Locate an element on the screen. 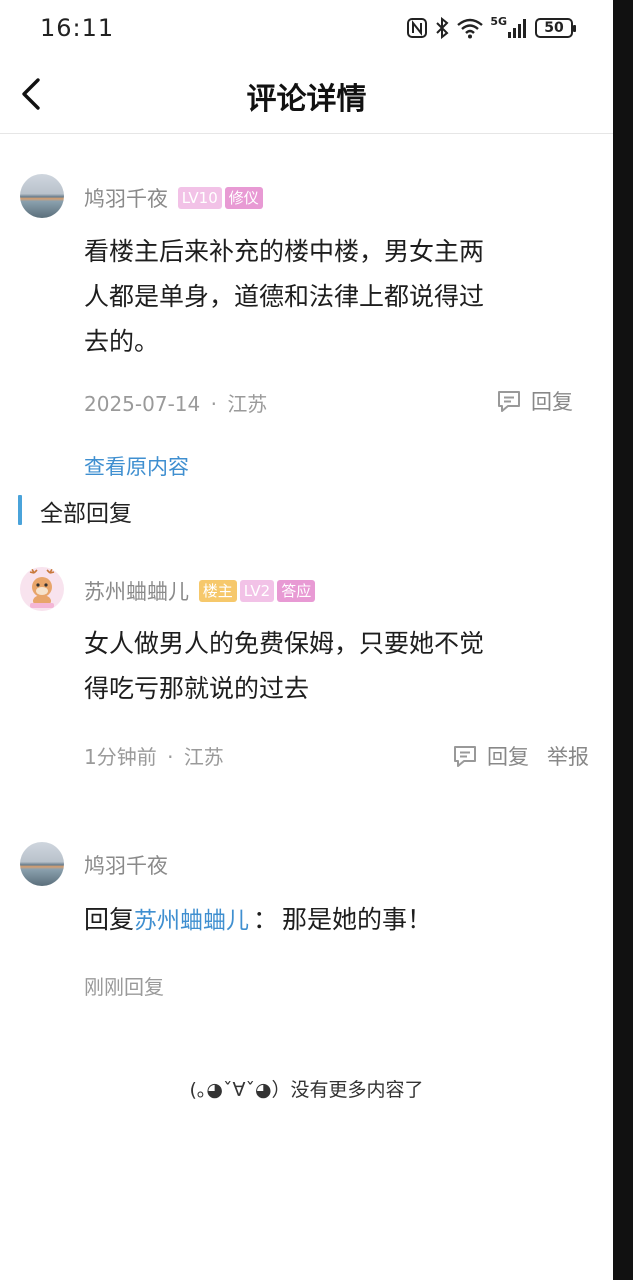 The image size is (633, 1280). deer-avatar-icon is located at coordinates (42, 588).